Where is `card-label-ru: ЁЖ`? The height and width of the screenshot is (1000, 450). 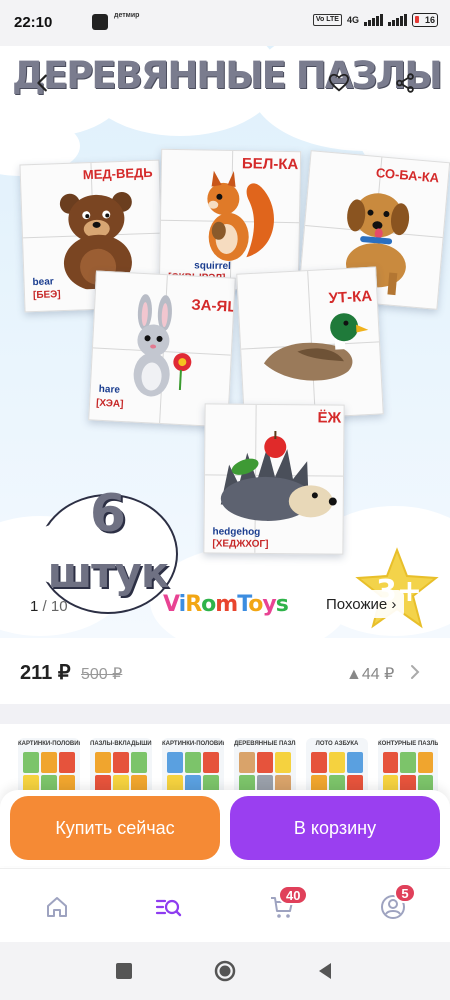 card-label-ru: ЁЖ is located at coordinates (329, 418).